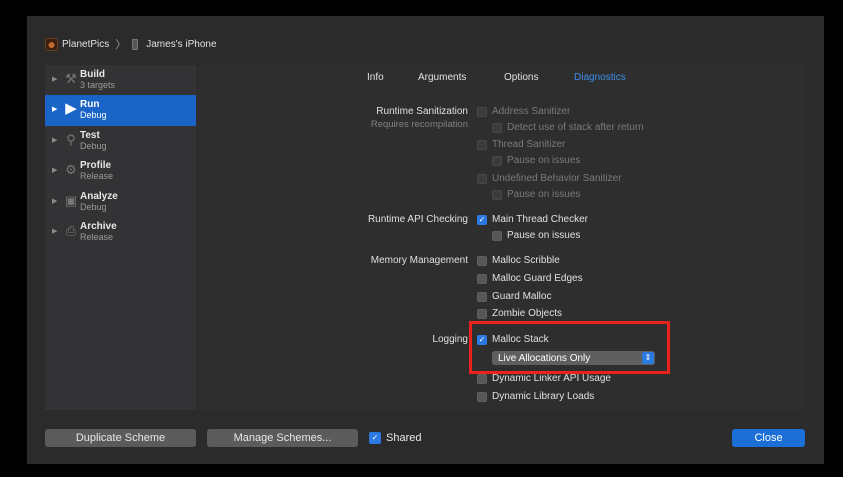 The width and height of the screenshot is (843, 477). I want to click on hammer-icon: ⚒, so click(71, 78).